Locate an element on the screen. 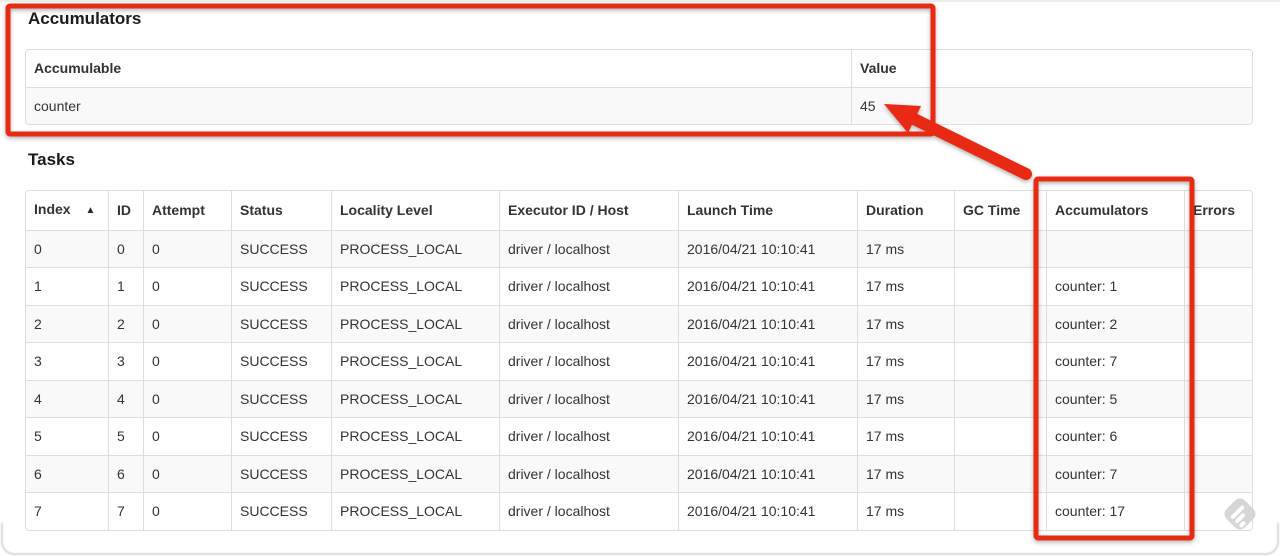  accumulators-section-title: Accumulators is located at coordinates (85, 18).